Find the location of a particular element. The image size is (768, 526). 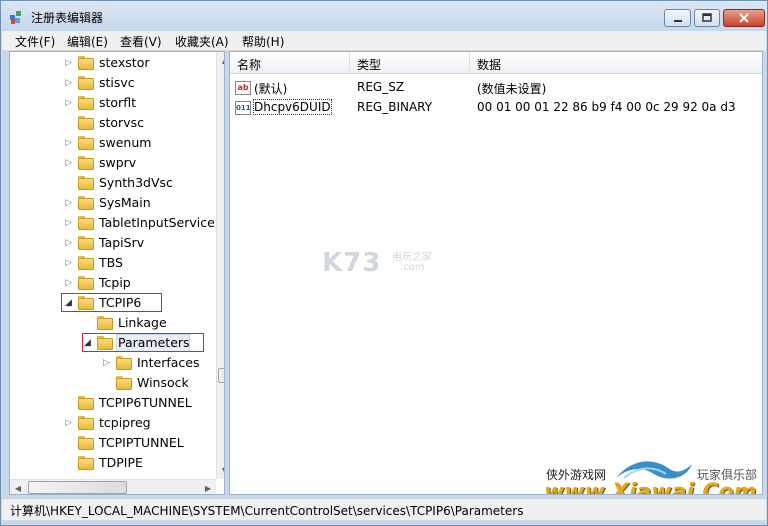

tree-item: storvsc is located at coordinates (113, 124).